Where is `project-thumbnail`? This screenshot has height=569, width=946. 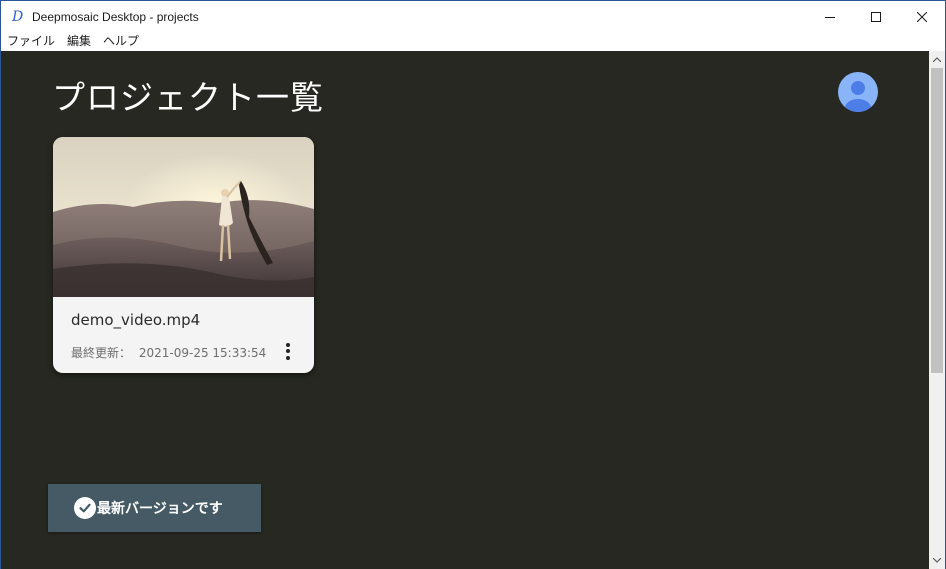 project-thumbnail is located at coordinates (183, 217).